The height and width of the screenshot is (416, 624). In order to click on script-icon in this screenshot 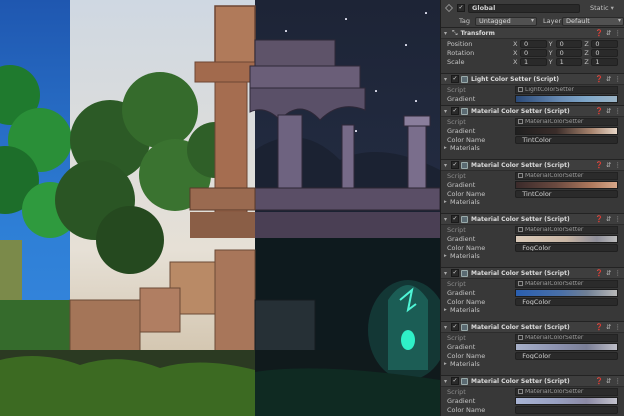, I will do `click(464, 381)`.